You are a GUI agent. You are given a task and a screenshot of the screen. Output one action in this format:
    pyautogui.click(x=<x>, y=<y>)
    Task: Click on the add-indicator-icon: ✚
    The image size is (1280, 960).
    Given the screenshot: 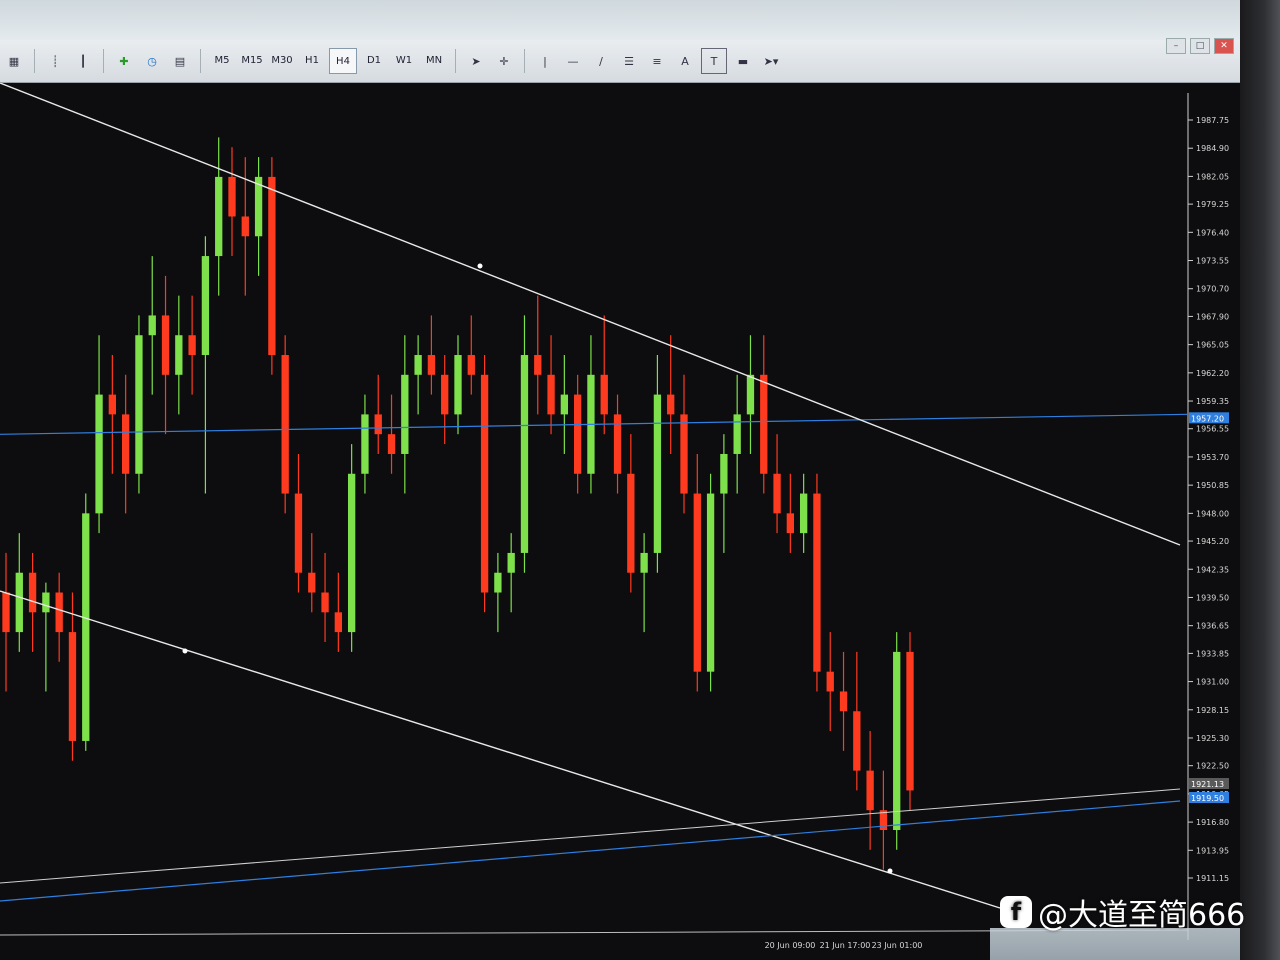 What is the action you would take?
    pyautogui.click(x=124, y=61)
    